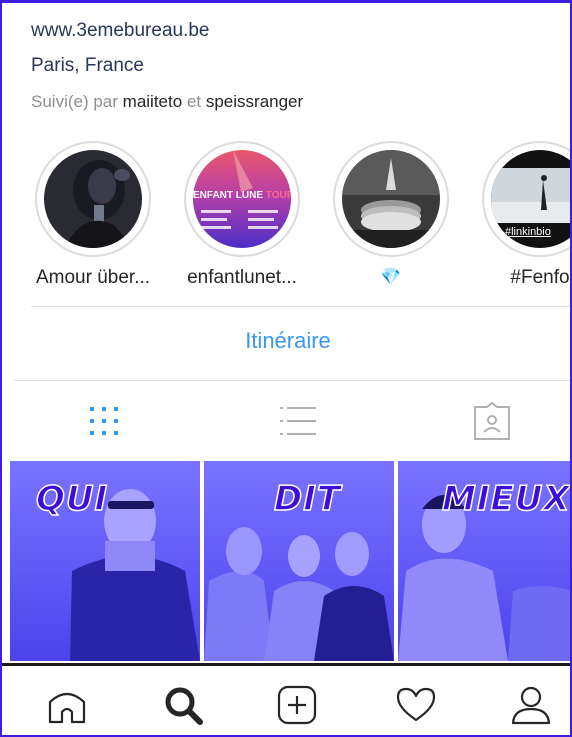 This screenshot has width=572, height=737. What do you see at coordinates (540, 277) in the screenshot?
I see `highlight-label: #Fenfo` at bounding box center [540, 277].